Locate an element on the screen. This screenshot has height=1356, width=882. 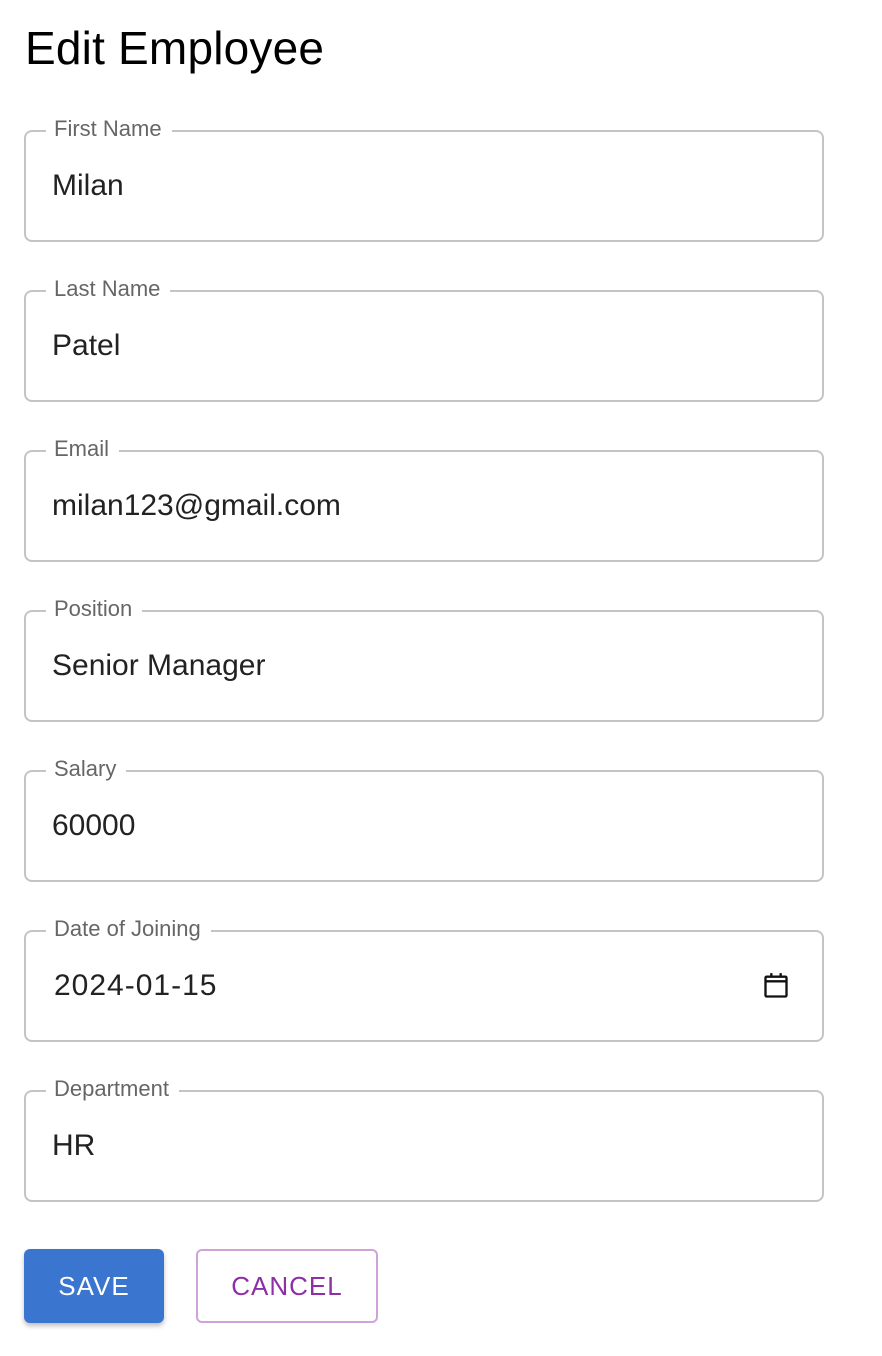
department-field: Department HR is located at coordinates (424, 1138).